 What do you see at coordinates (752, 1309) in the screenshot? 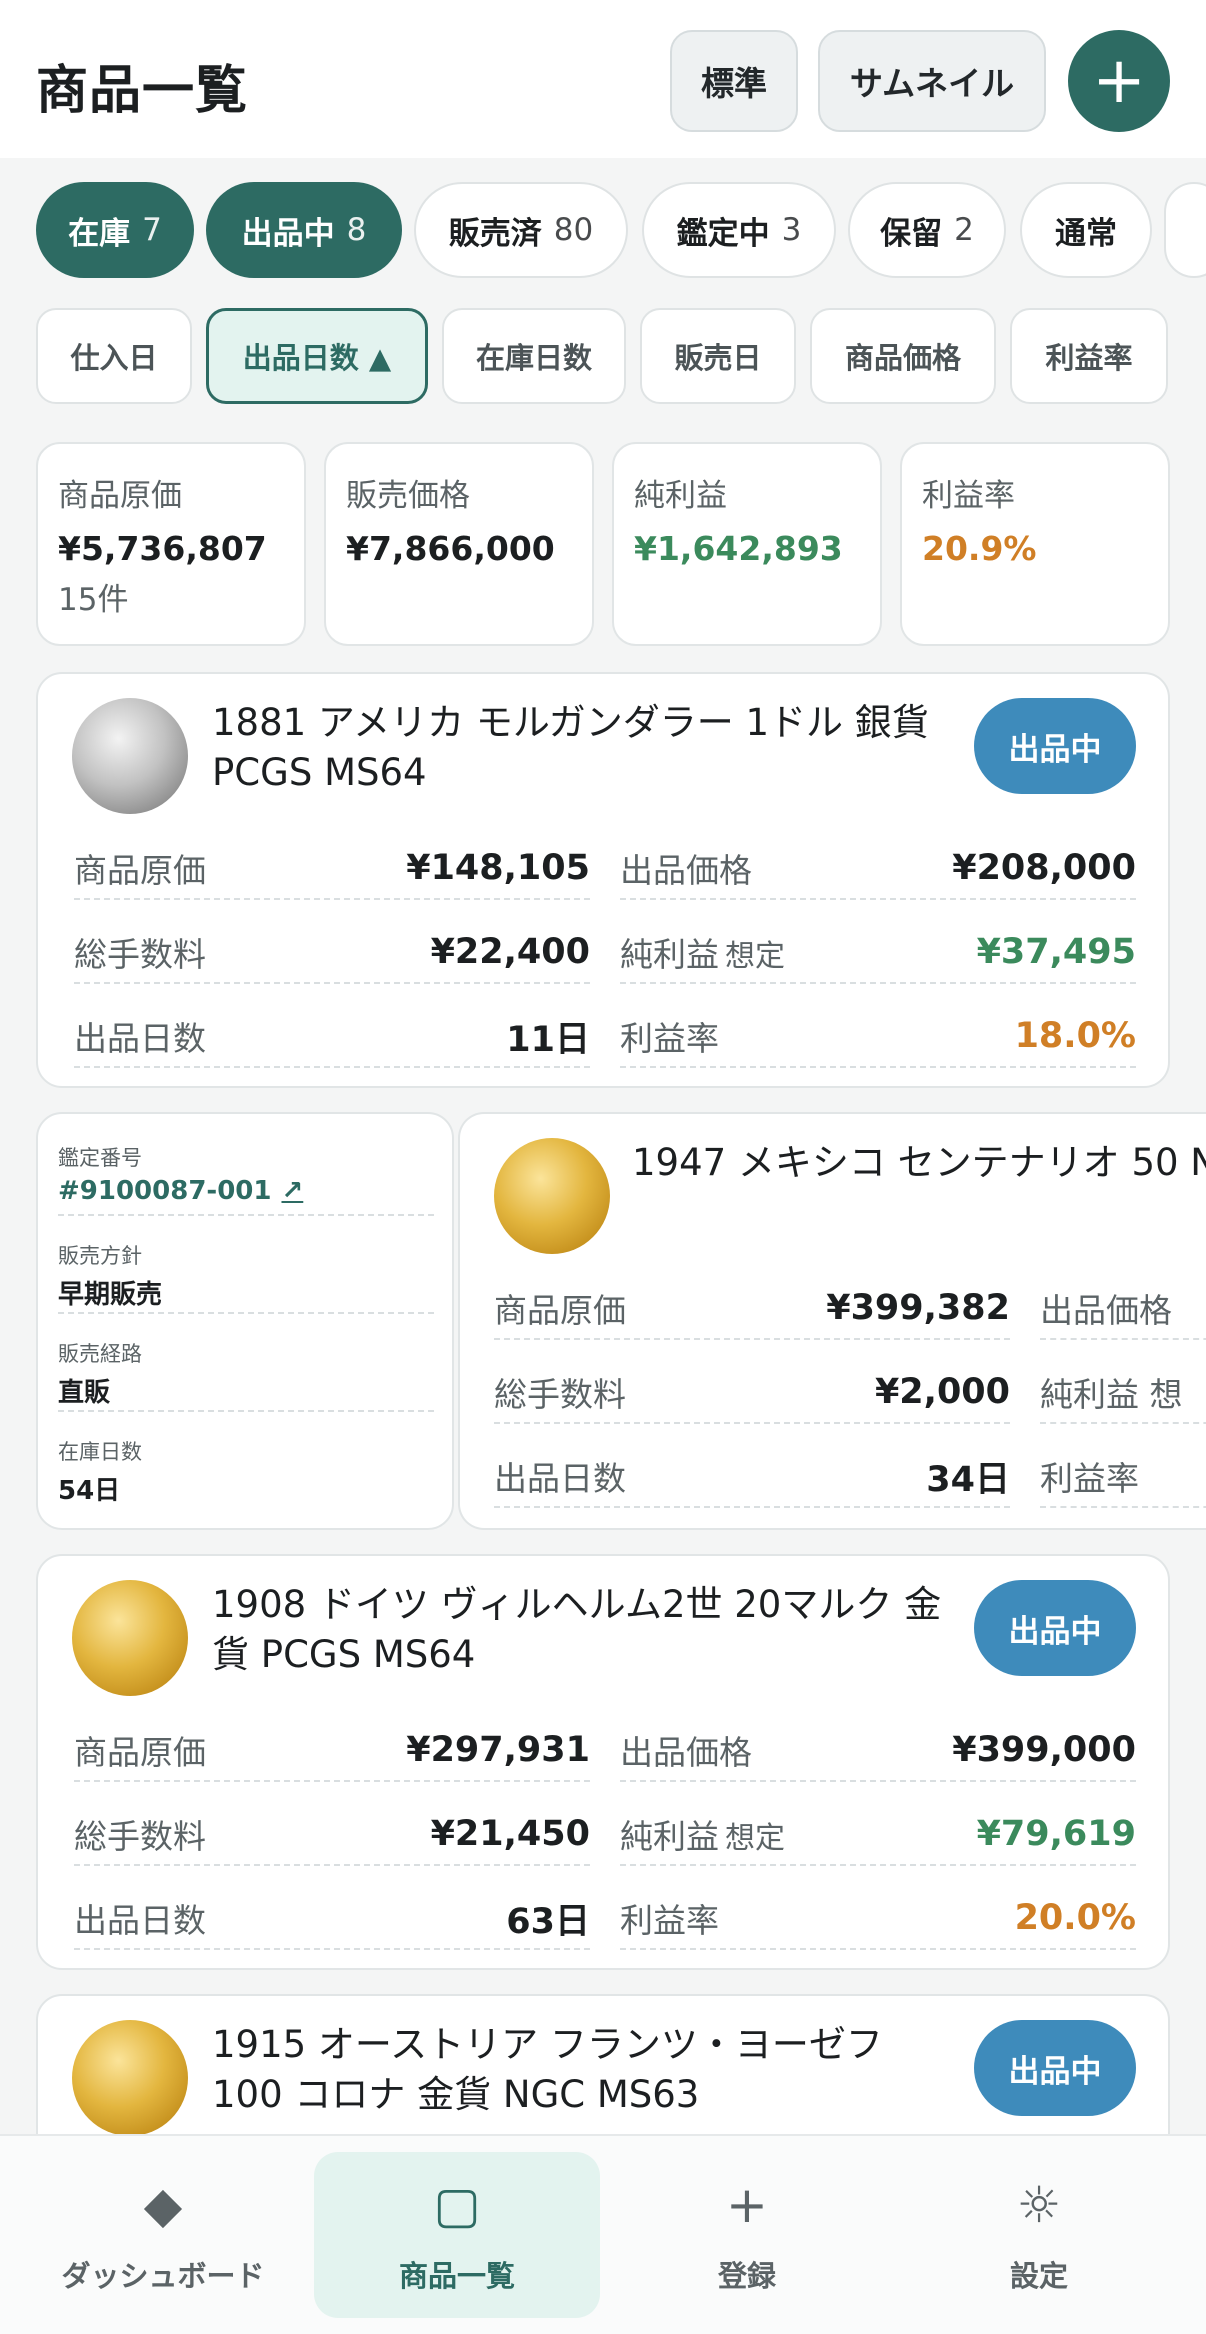
I see `cost-row: 商品原価 ¥399,382` at bounding box center [752, 1309].